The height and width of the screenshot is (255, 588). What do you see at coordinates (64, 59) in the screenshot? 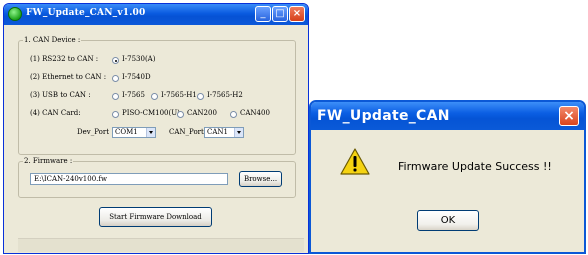
I see `rs232-label: (1) RS232 to CAN :` at bounding box center [64, 59].